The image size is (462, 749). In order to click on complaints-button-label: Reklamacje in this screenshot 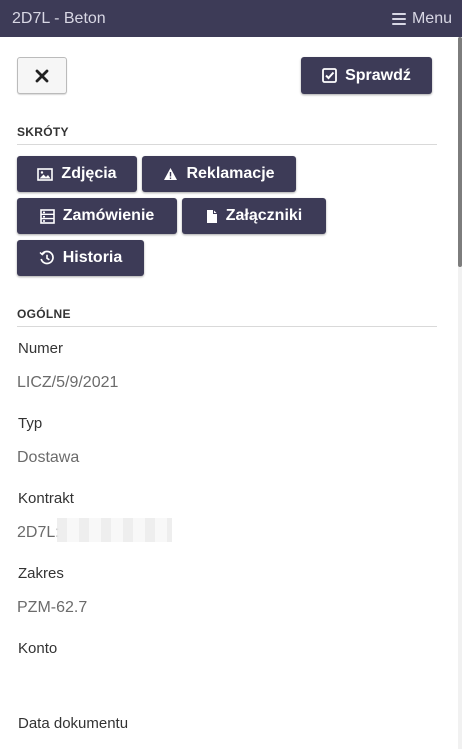, I will do `click(230, 173)`.